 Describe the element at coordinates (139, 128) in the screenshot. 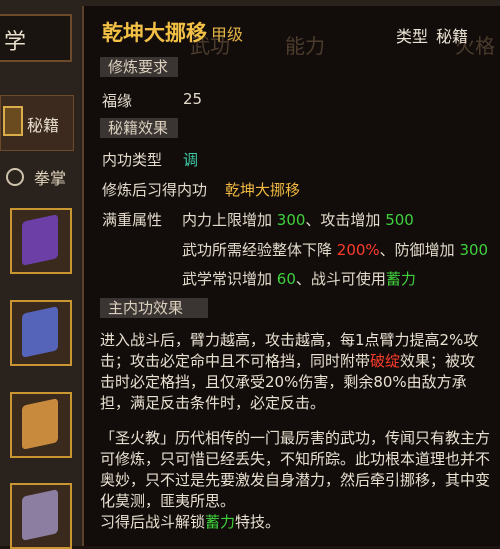

I see `section-effects: 秘籍效果` at that location.